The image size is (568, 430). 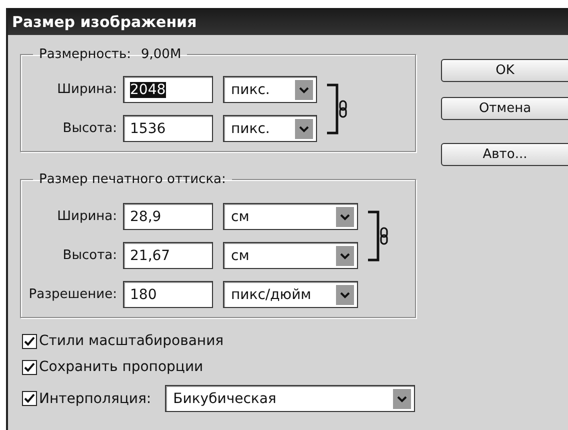 What do you see at coordinates (168, 216) in the screenshot?
I see `number-field: 28,9` at bounding box center [168, 216].